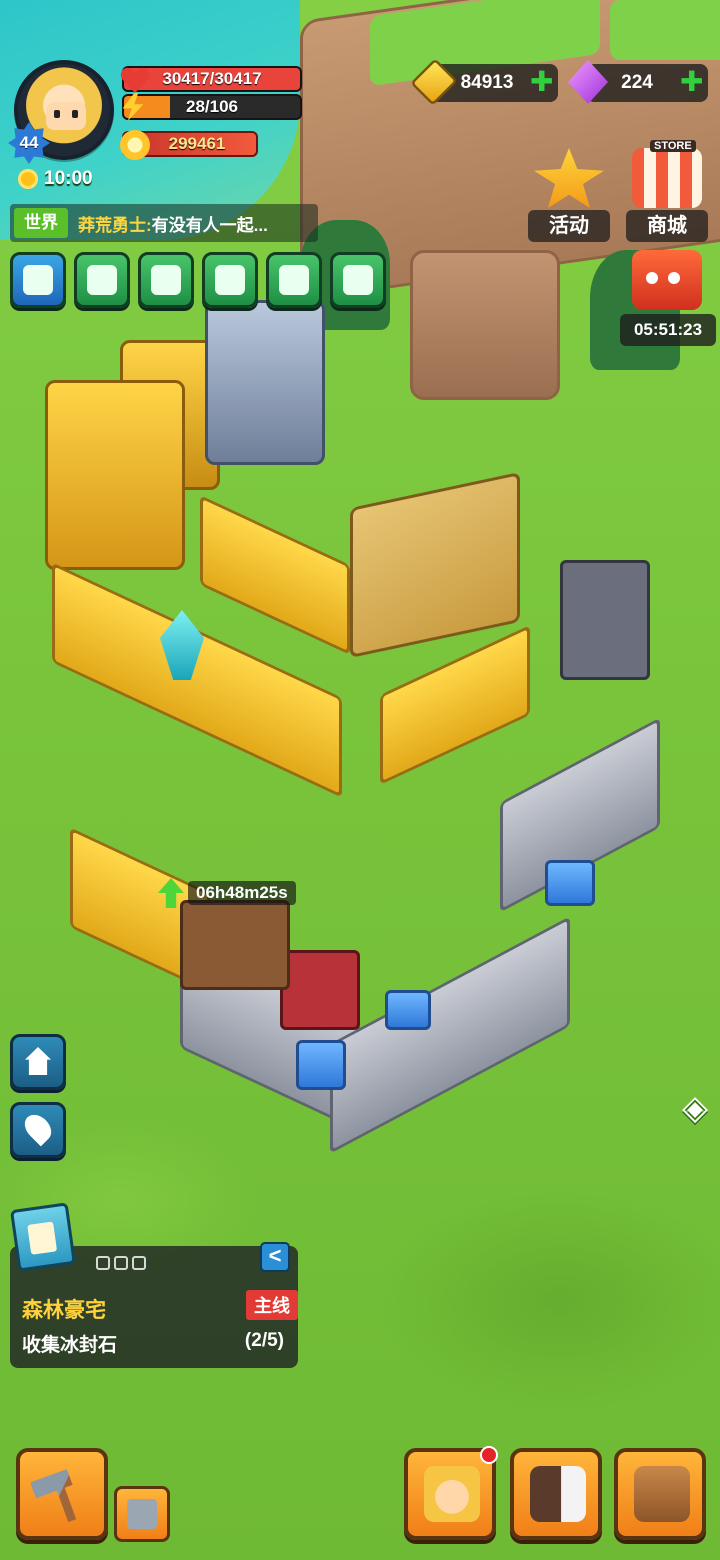  I want to click on energy-value: 28/106, so click(212, 106).